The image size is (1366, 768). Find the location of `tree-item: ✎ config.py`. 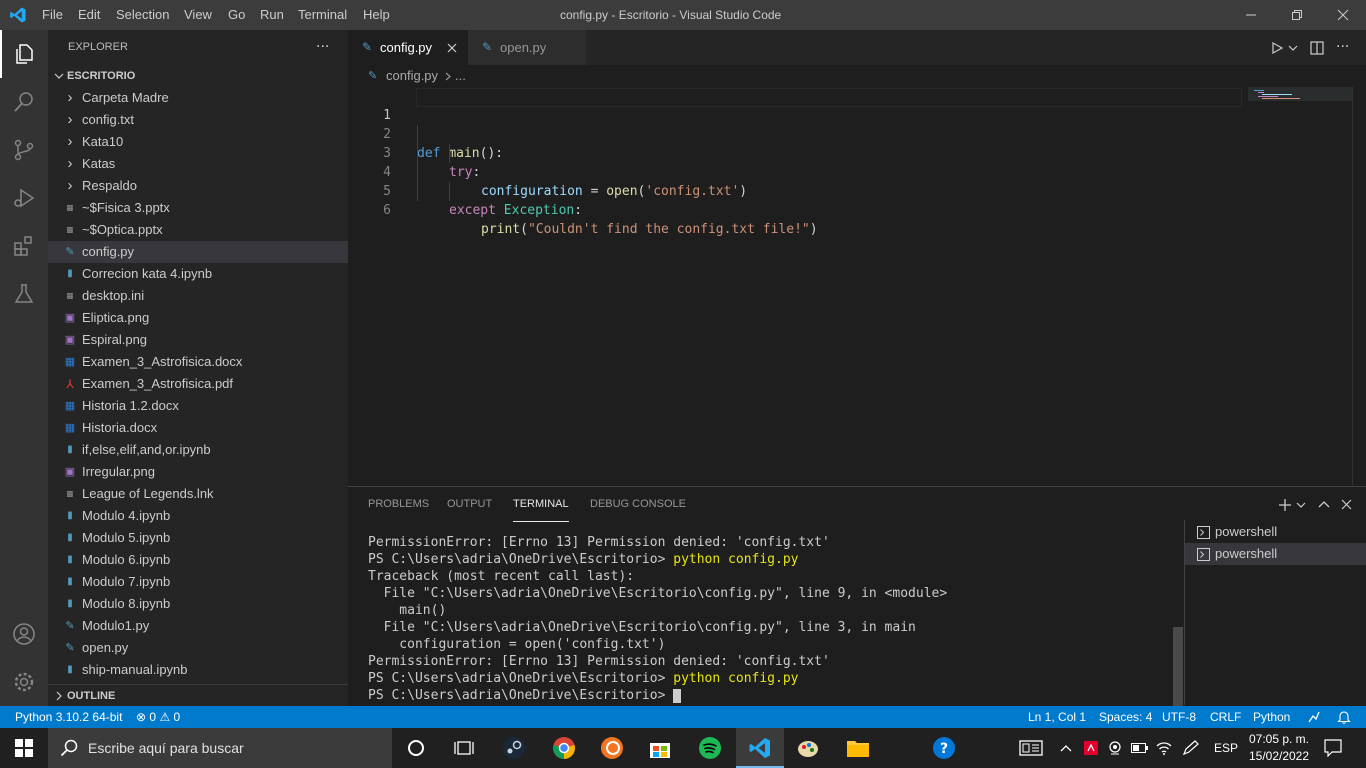

tree-item: ✎ config.py is located at coordinates (198, 252).